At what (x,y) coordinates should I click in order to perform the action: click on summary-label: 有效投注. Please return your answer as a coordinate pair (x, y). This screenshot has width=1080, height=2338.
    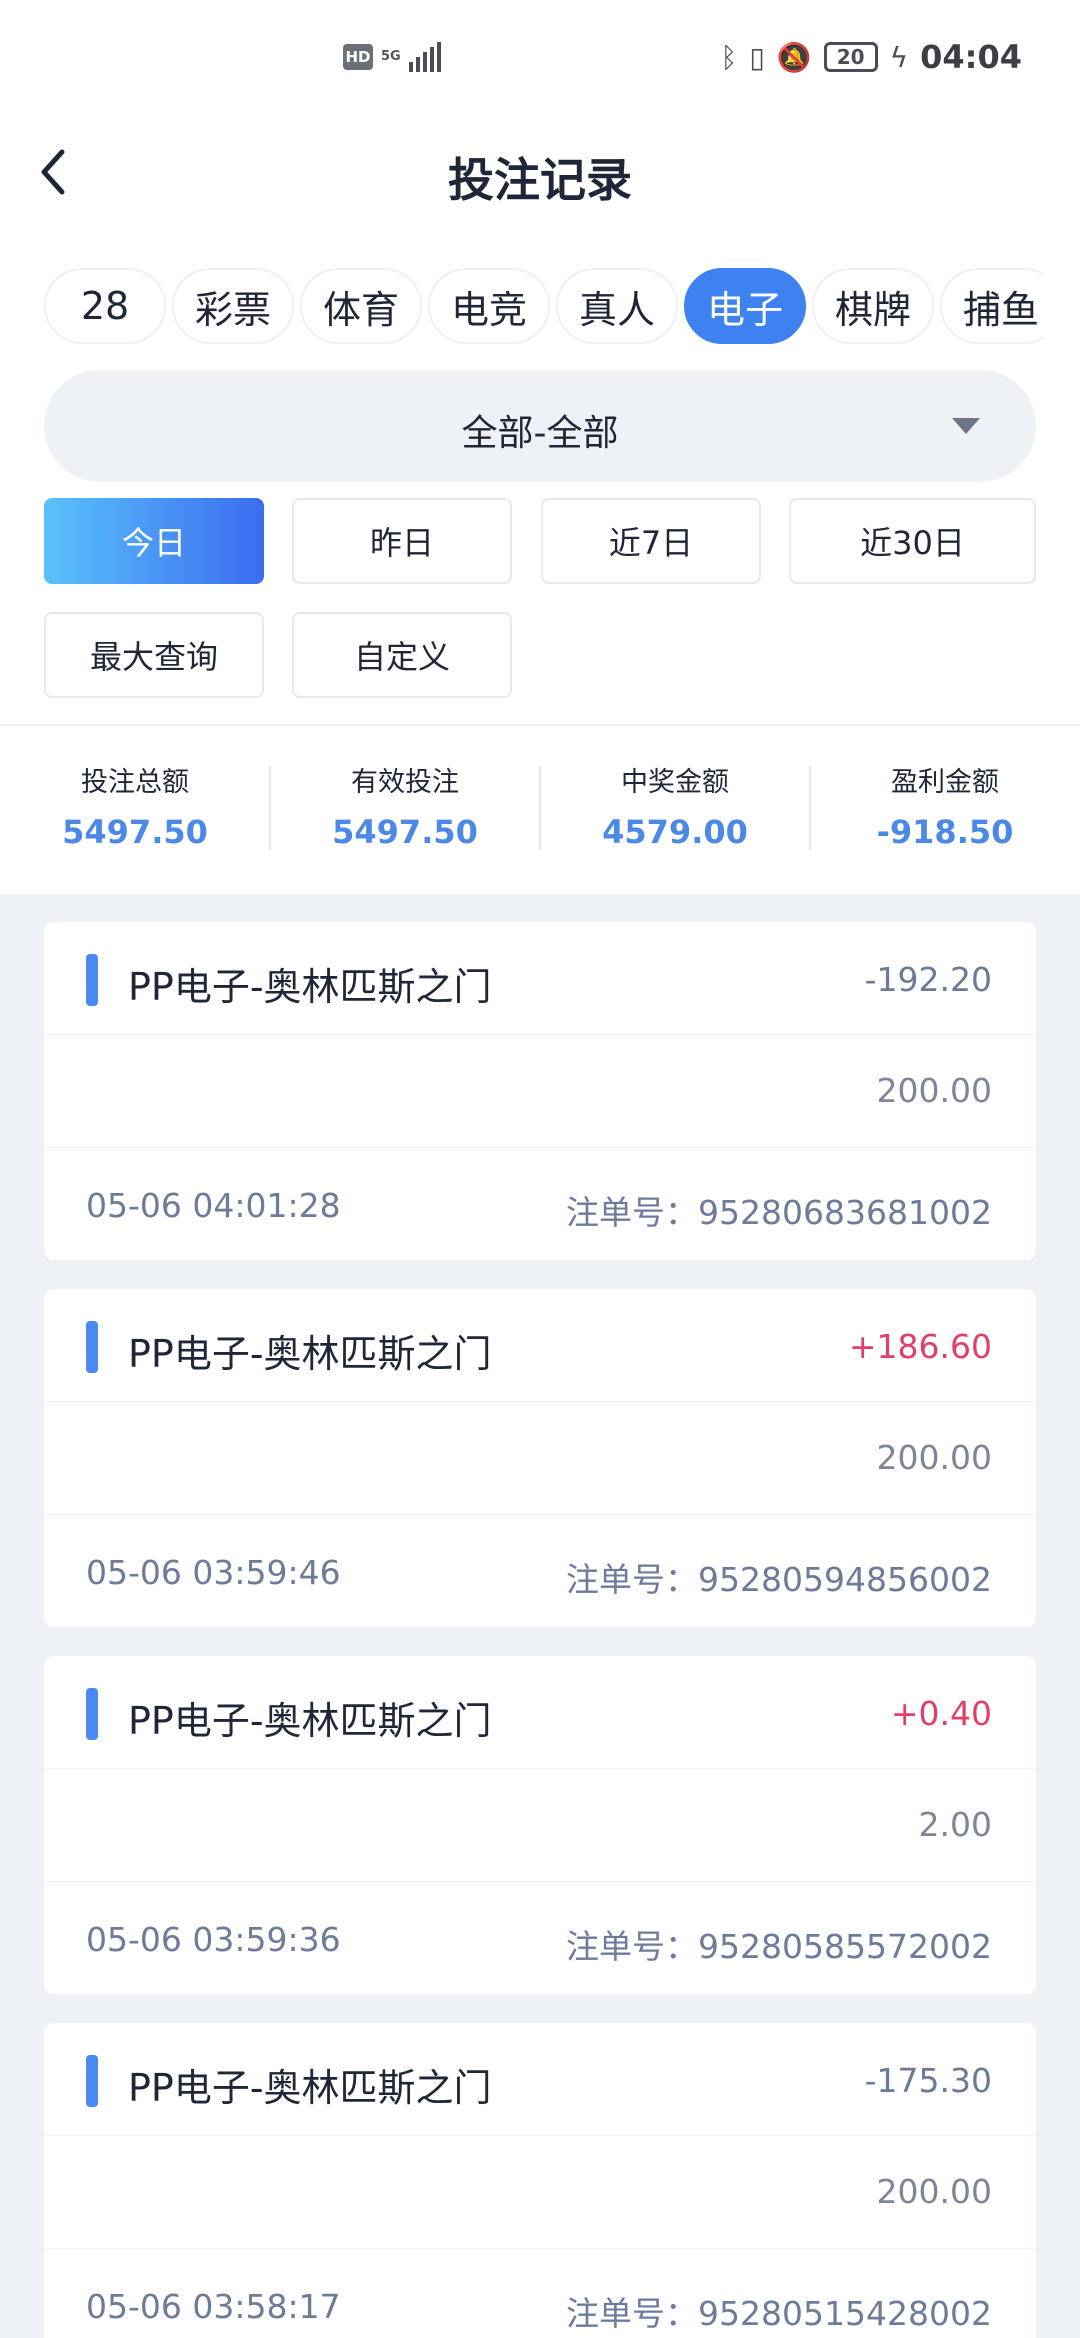
    Looking at the image, I should click on (405, 782).